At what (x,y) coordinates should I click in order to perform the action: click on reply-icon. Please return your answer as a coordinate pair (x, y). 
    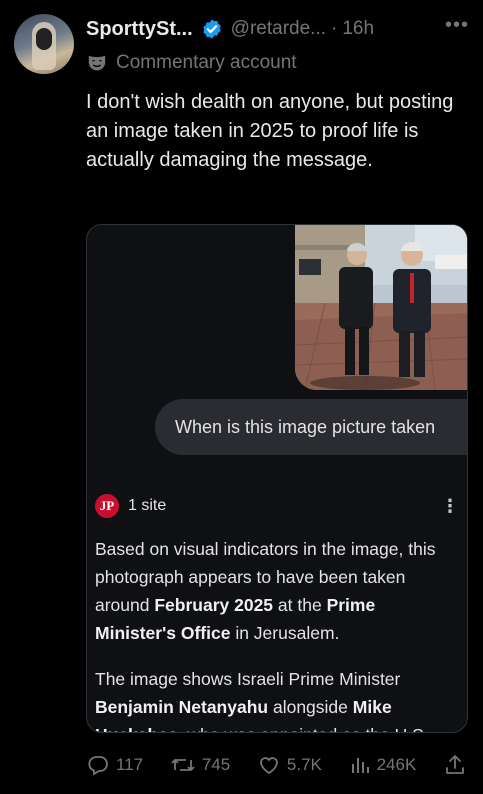
    Looking at the image, I should click on (98, 766).